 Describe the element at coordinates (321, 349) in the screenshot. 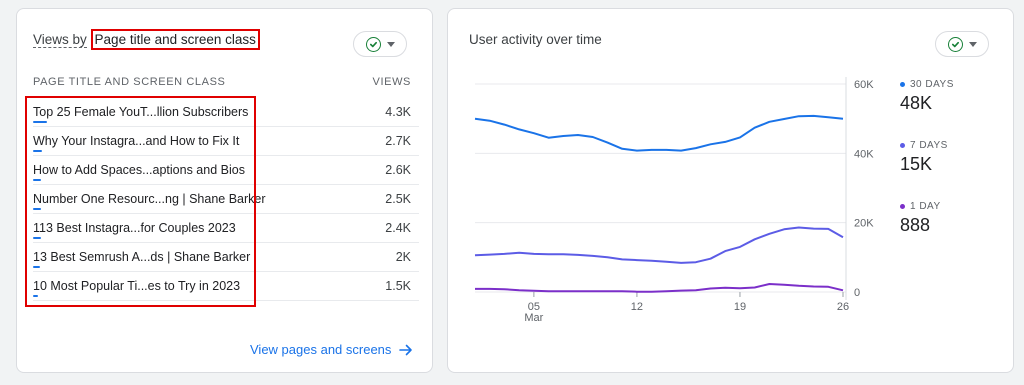

I see `view-pages-link-label: View pages and screens` at that location.